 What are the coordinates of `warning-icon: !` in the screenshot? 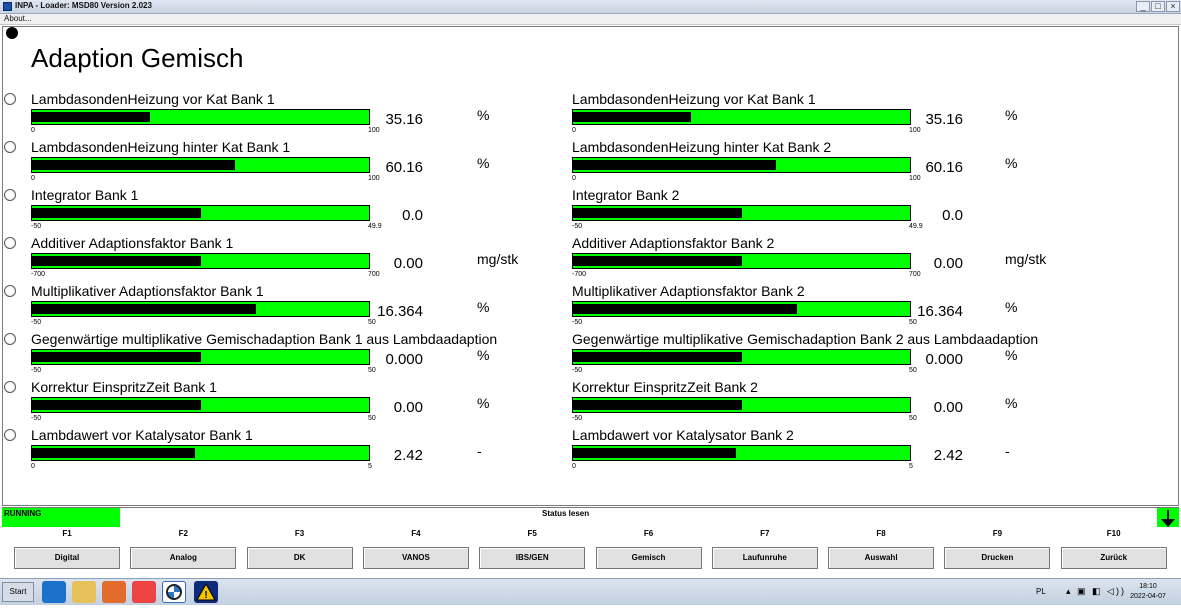 It's located at (206, 592).